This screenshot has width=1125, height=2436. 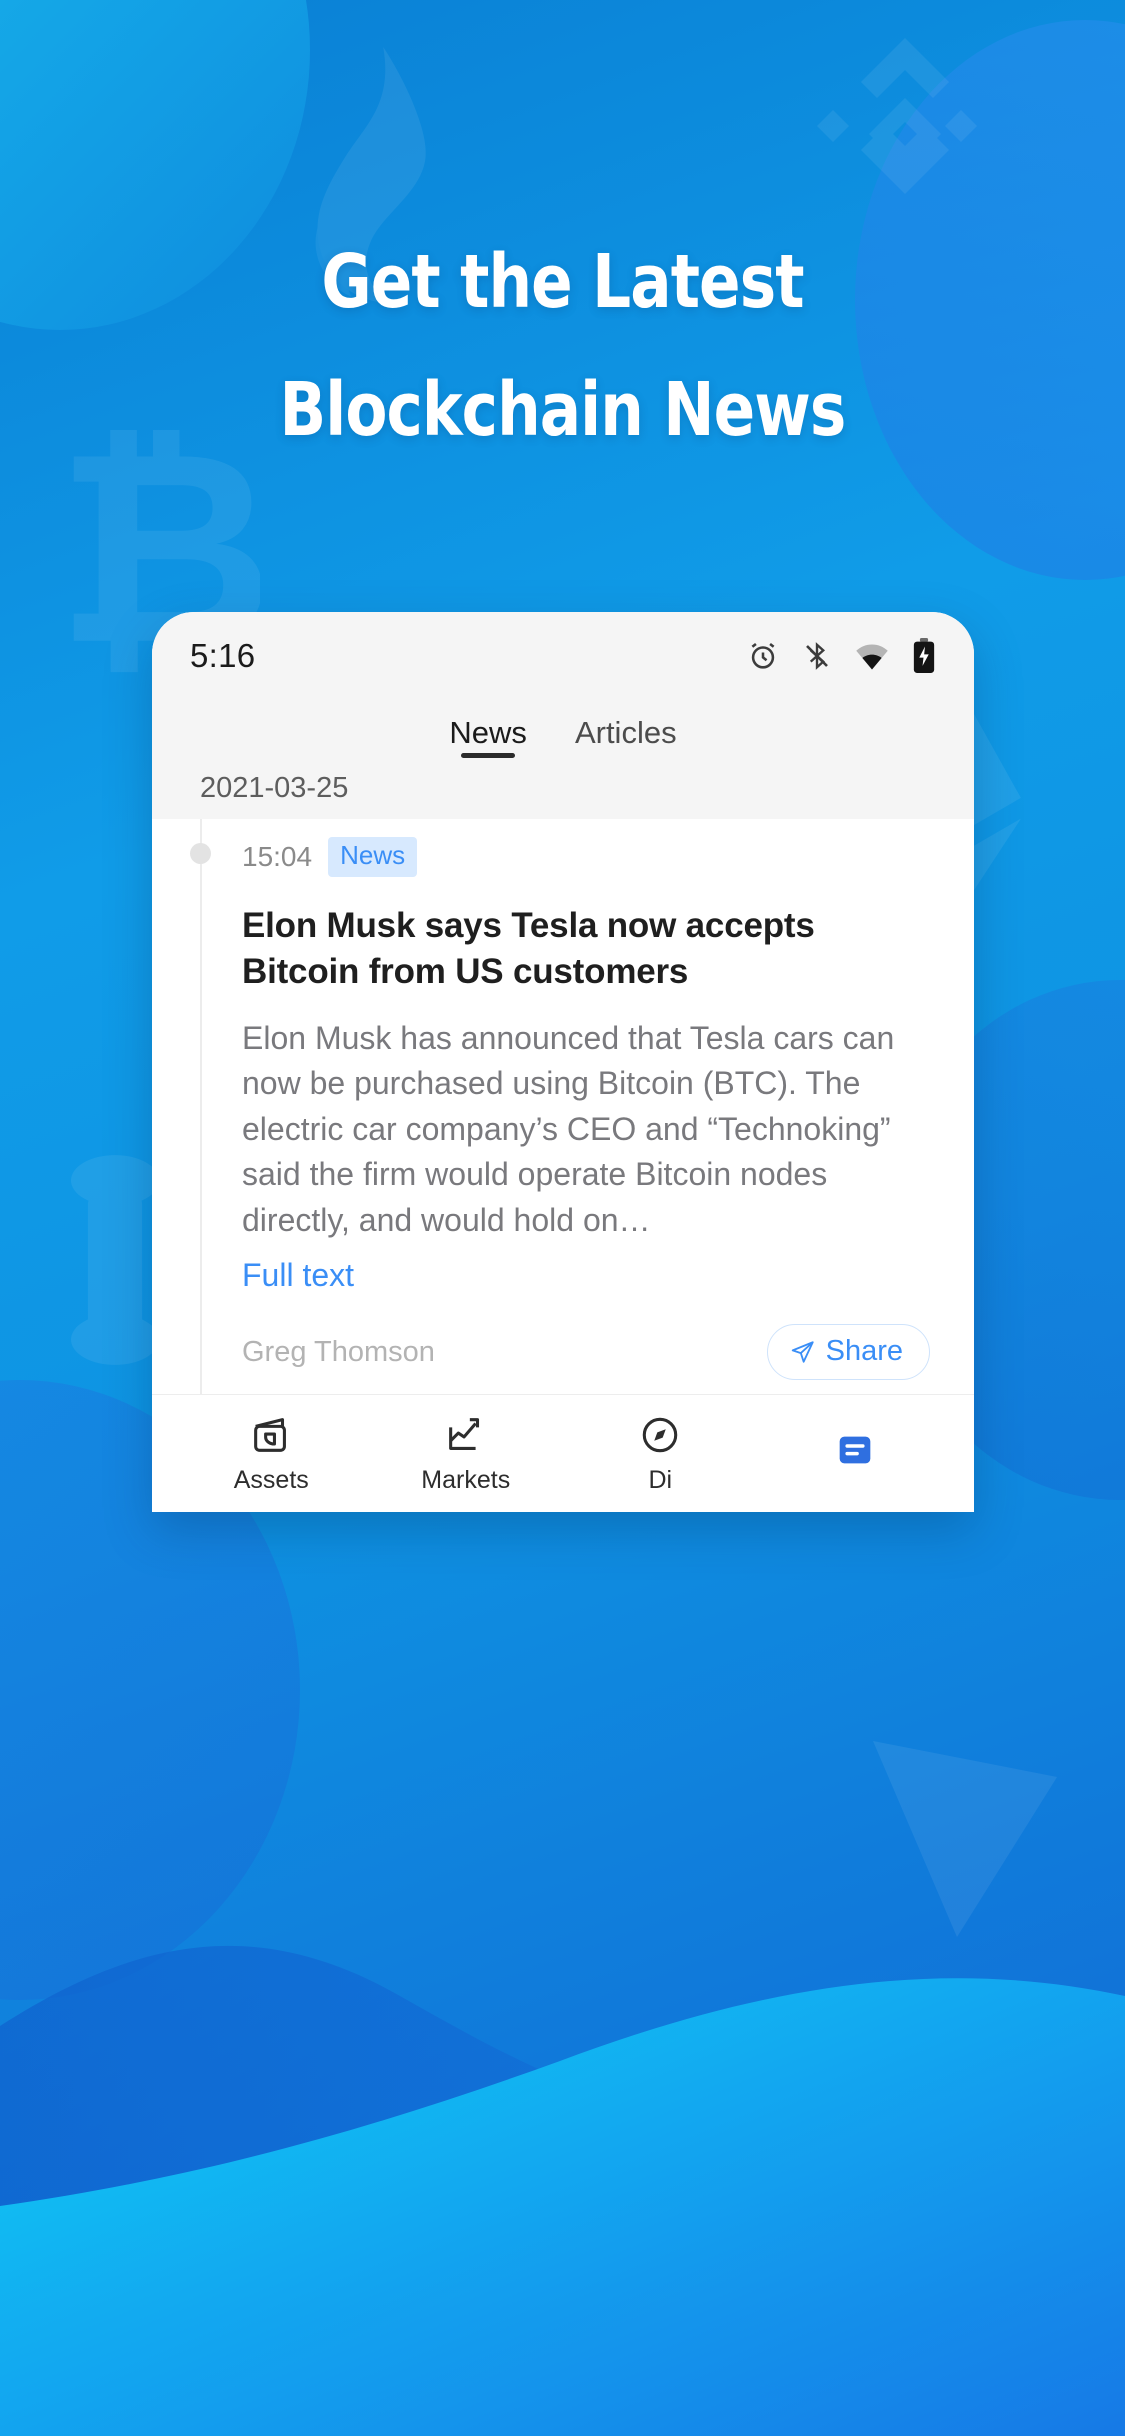 I want to click on news-item-meta: 15:04 News, so click(x=586, y=857).